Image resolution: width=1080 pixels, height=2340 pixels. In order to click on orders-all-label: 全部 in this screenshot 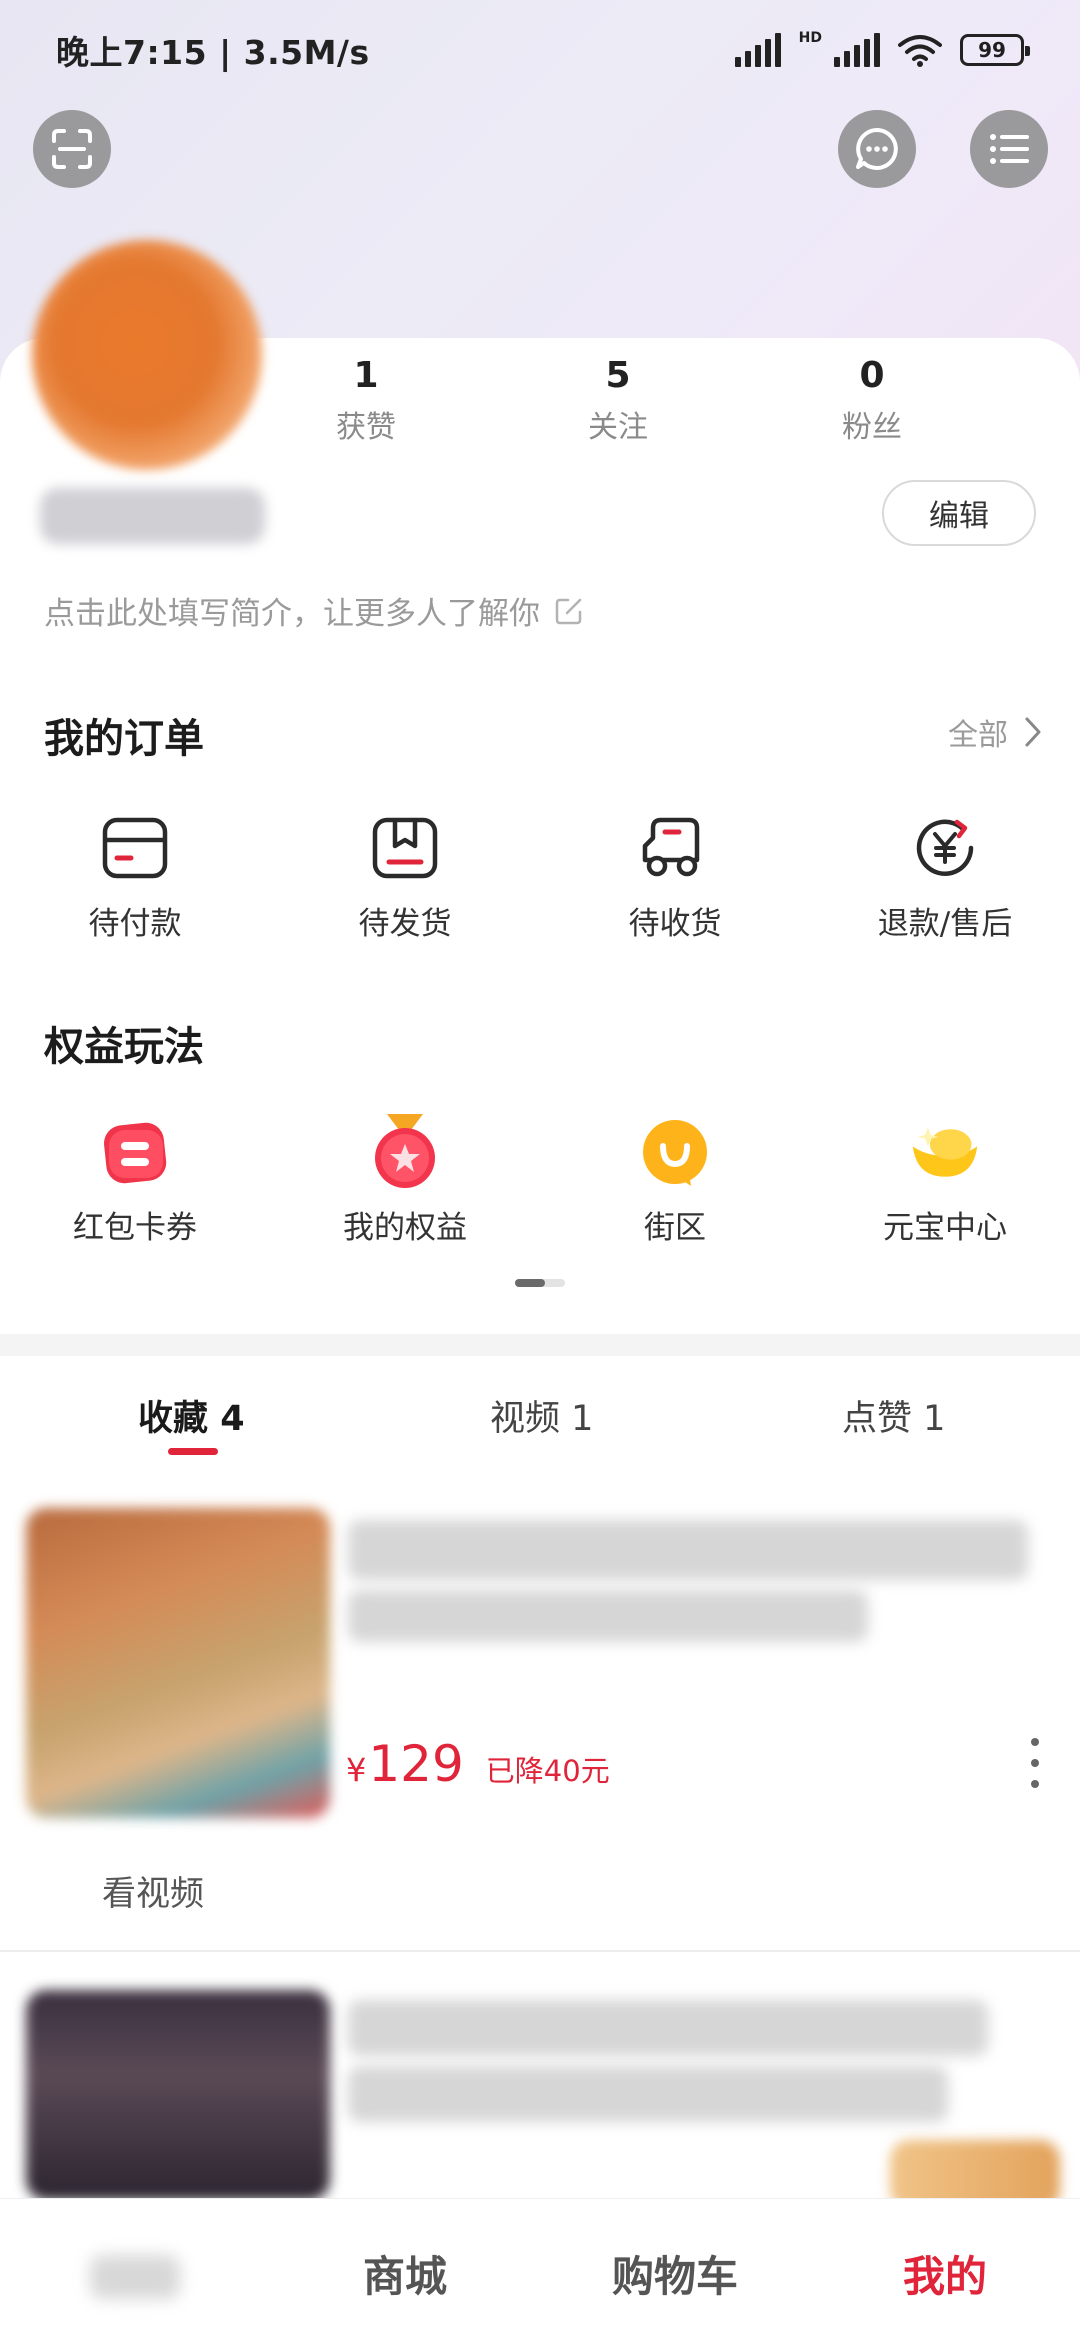, I will do `click(978, 735)`.